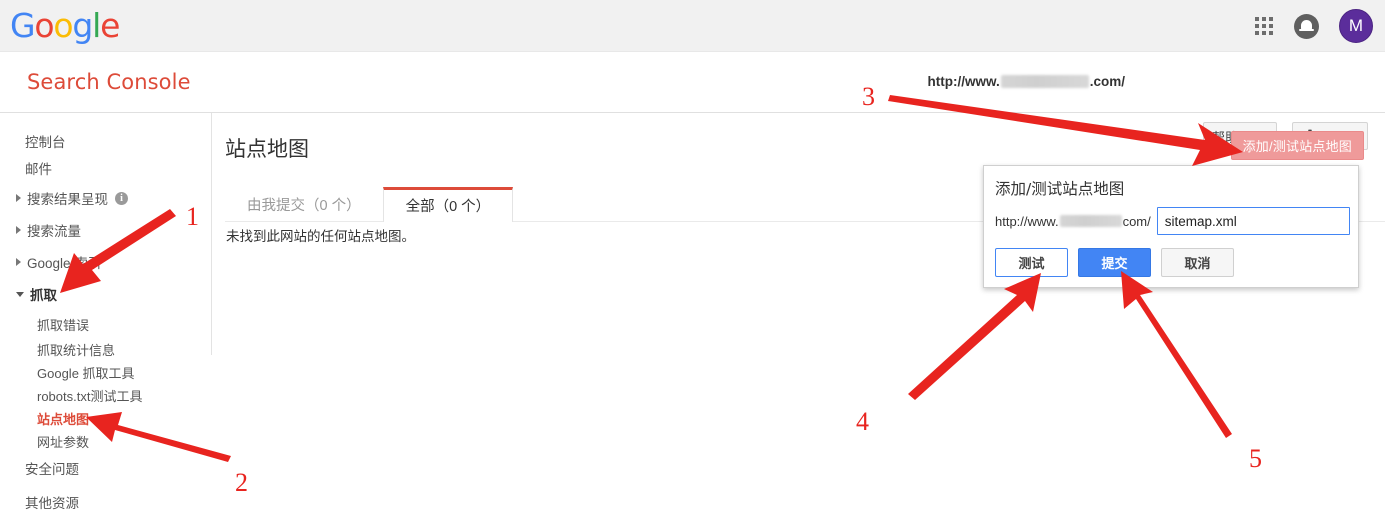  I want to click on site-url-display: http://www. .com/, so click(1027, 81).